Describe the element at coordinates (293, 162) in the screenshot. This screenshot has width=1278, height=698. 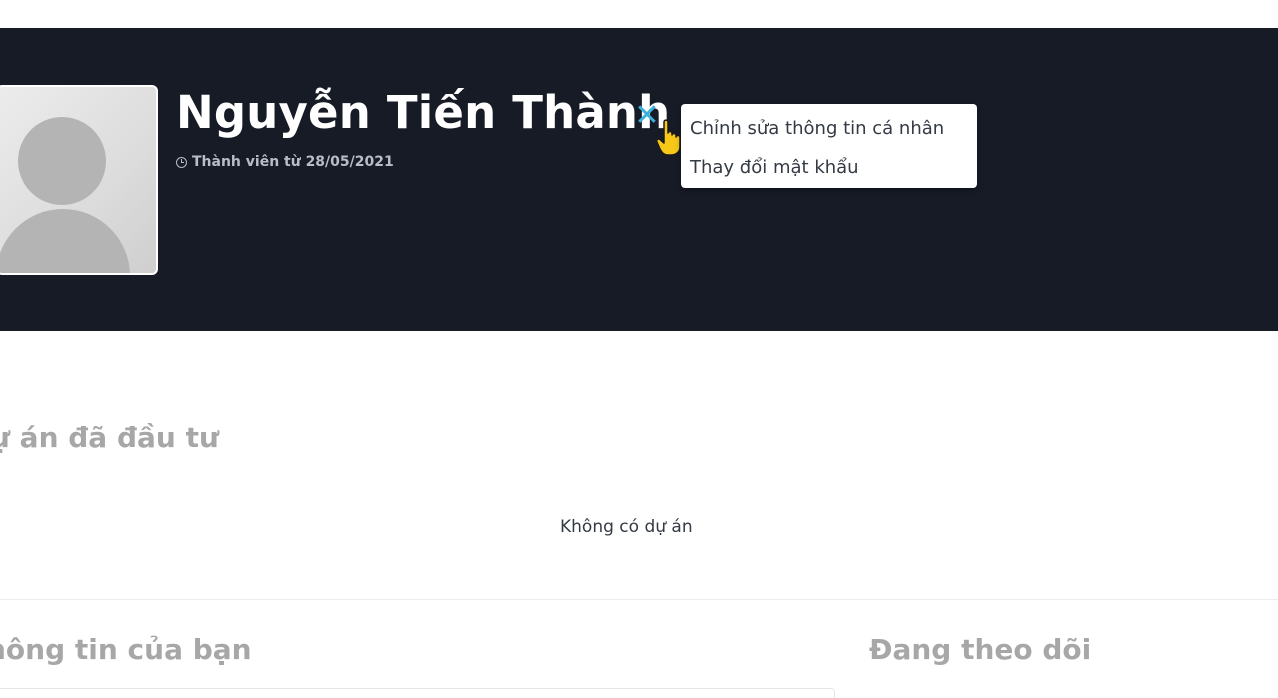
I see `member-since-text: Thành viên từ 28/05/2021` at that location.